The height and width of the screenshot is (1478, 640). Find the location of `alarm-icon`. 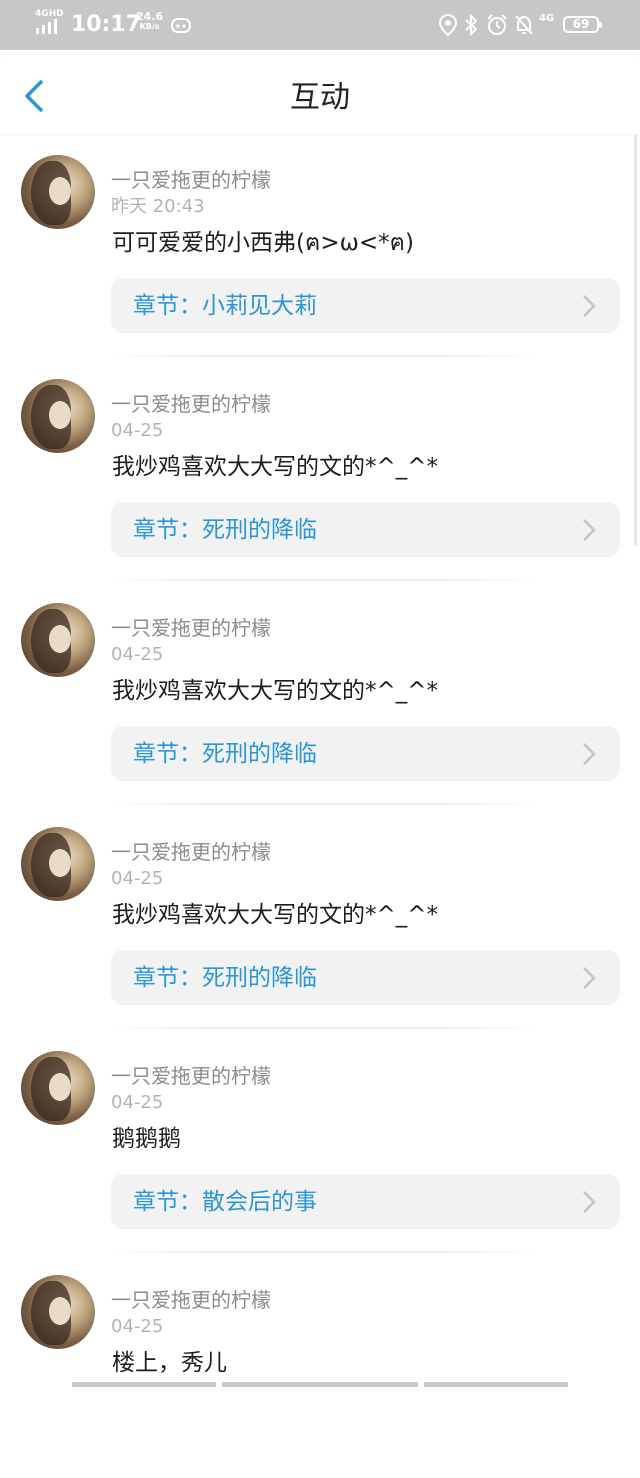

alarm-icon is located at coordinates (497, 24).